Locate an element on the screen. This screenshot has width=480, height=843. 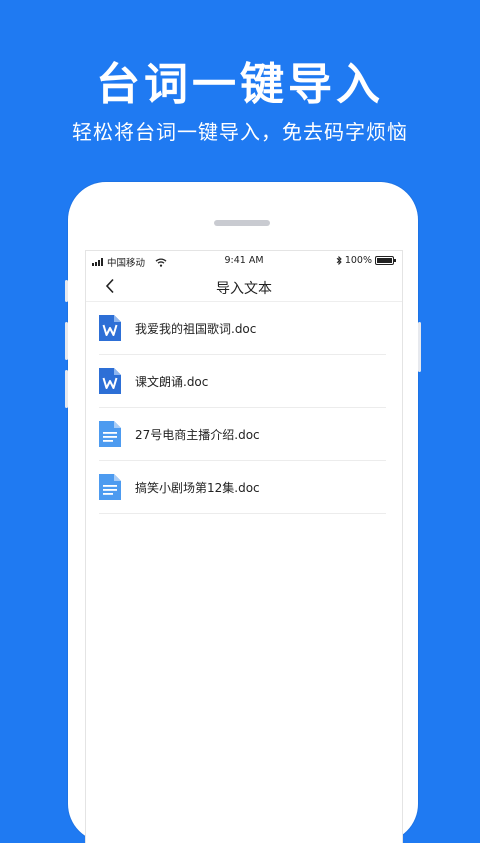
battery-icon is located at coordinates (385, 260).